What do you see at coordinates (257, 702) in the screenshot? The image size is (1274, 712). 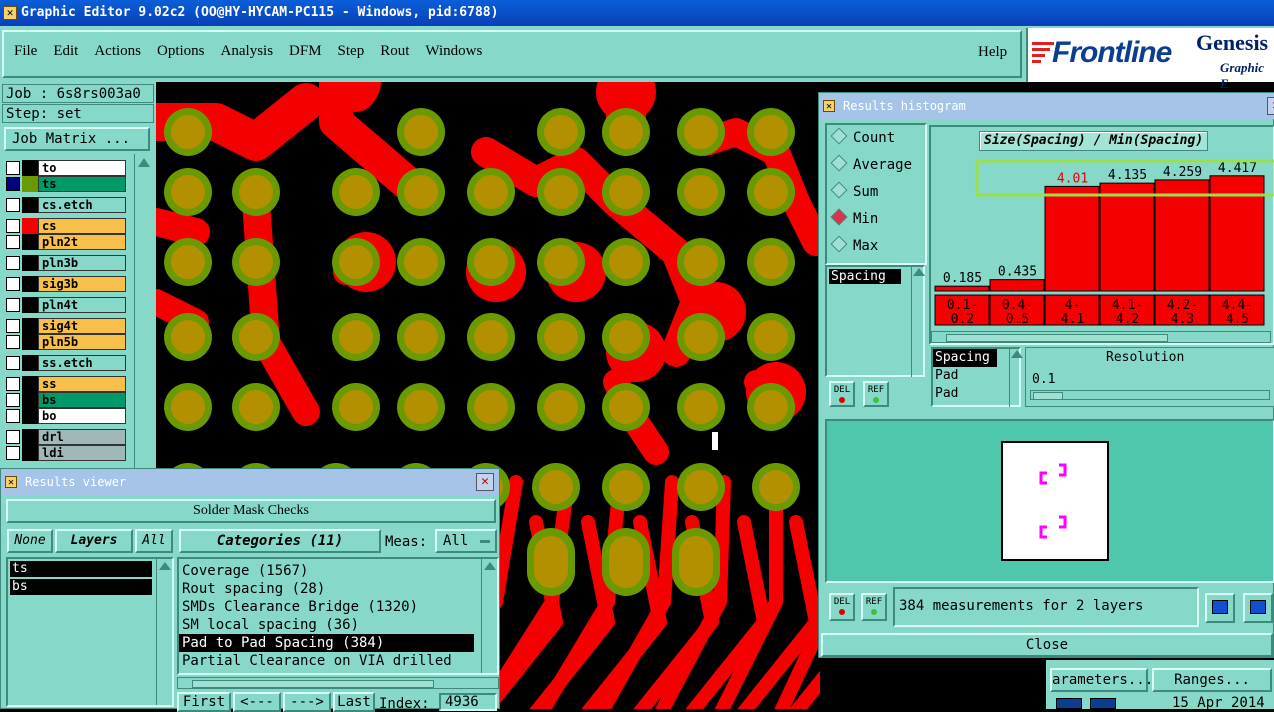 I see `rv-prev-button: <---` at bounding box center [257, 702].